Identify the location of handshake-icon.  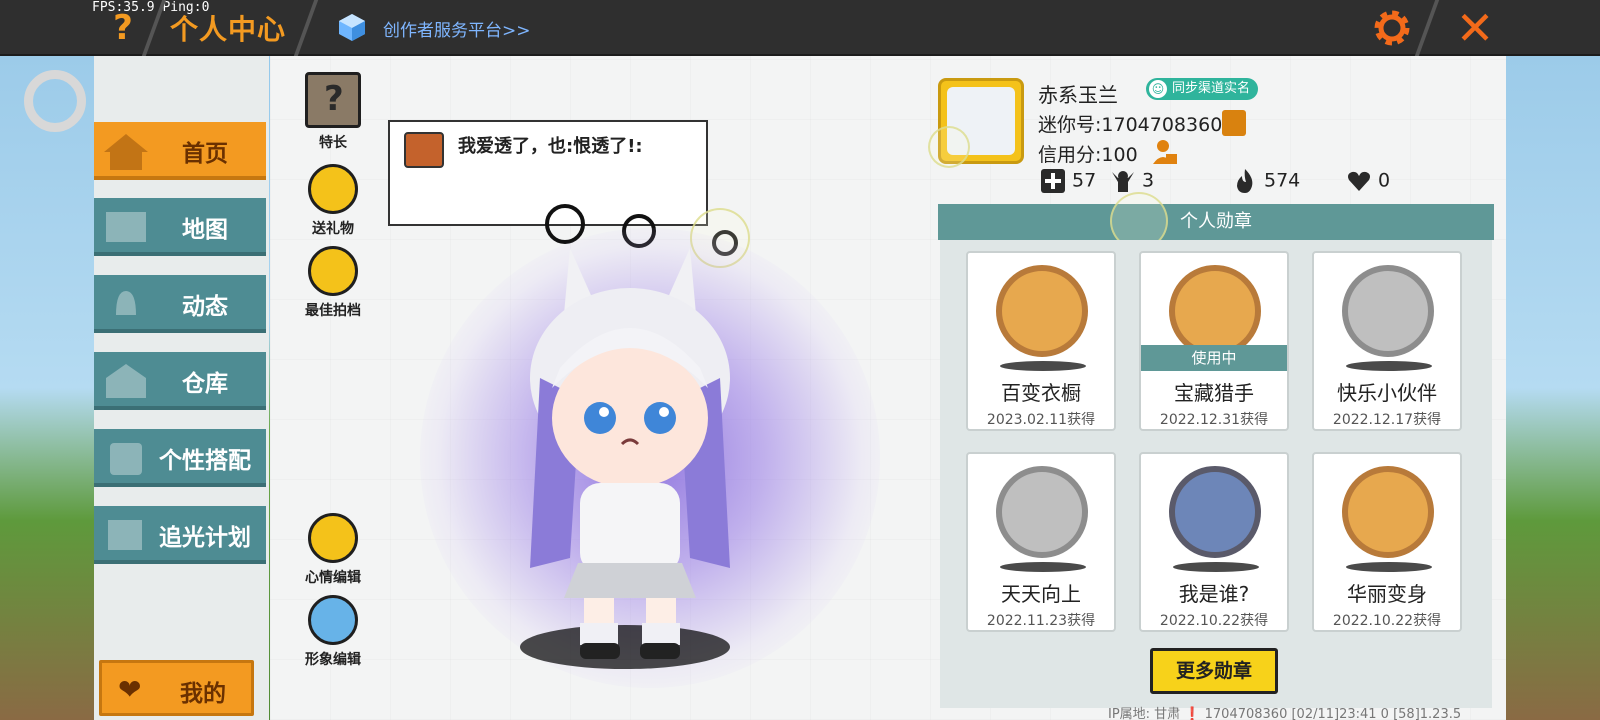
(333, 271).